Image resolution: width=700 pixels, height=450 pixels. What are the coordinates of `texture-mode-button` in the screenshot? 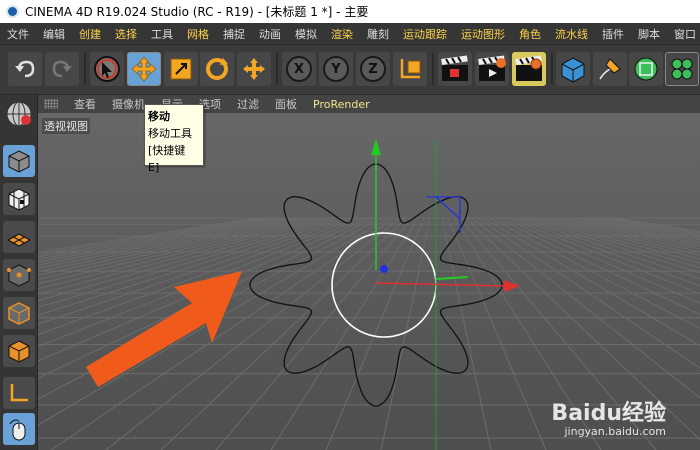 It's located at (19, 199).